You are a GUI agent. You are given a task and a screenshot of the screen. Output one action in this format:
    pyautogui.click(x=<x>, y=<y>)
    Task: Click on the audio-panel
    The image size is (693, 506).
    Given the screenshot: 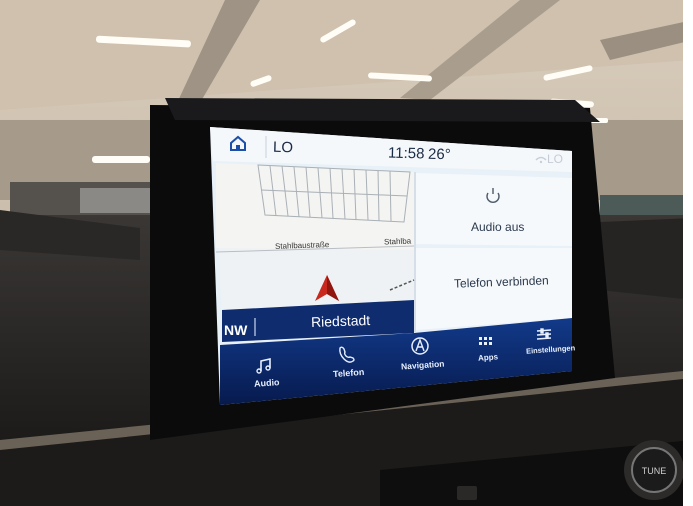 What is the action you would take?
    pyautogui.click(x=494, y=209)
    